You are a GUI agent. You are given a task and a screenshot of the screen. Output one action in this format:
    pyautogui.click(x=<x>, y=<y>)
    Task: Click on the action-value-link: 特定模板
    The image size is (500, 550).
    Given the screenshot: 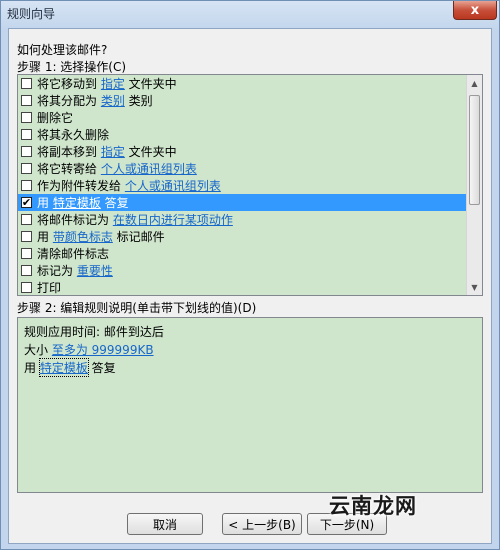 What is the action you would take?
    pyautogui.click(x=77, y=202)
    